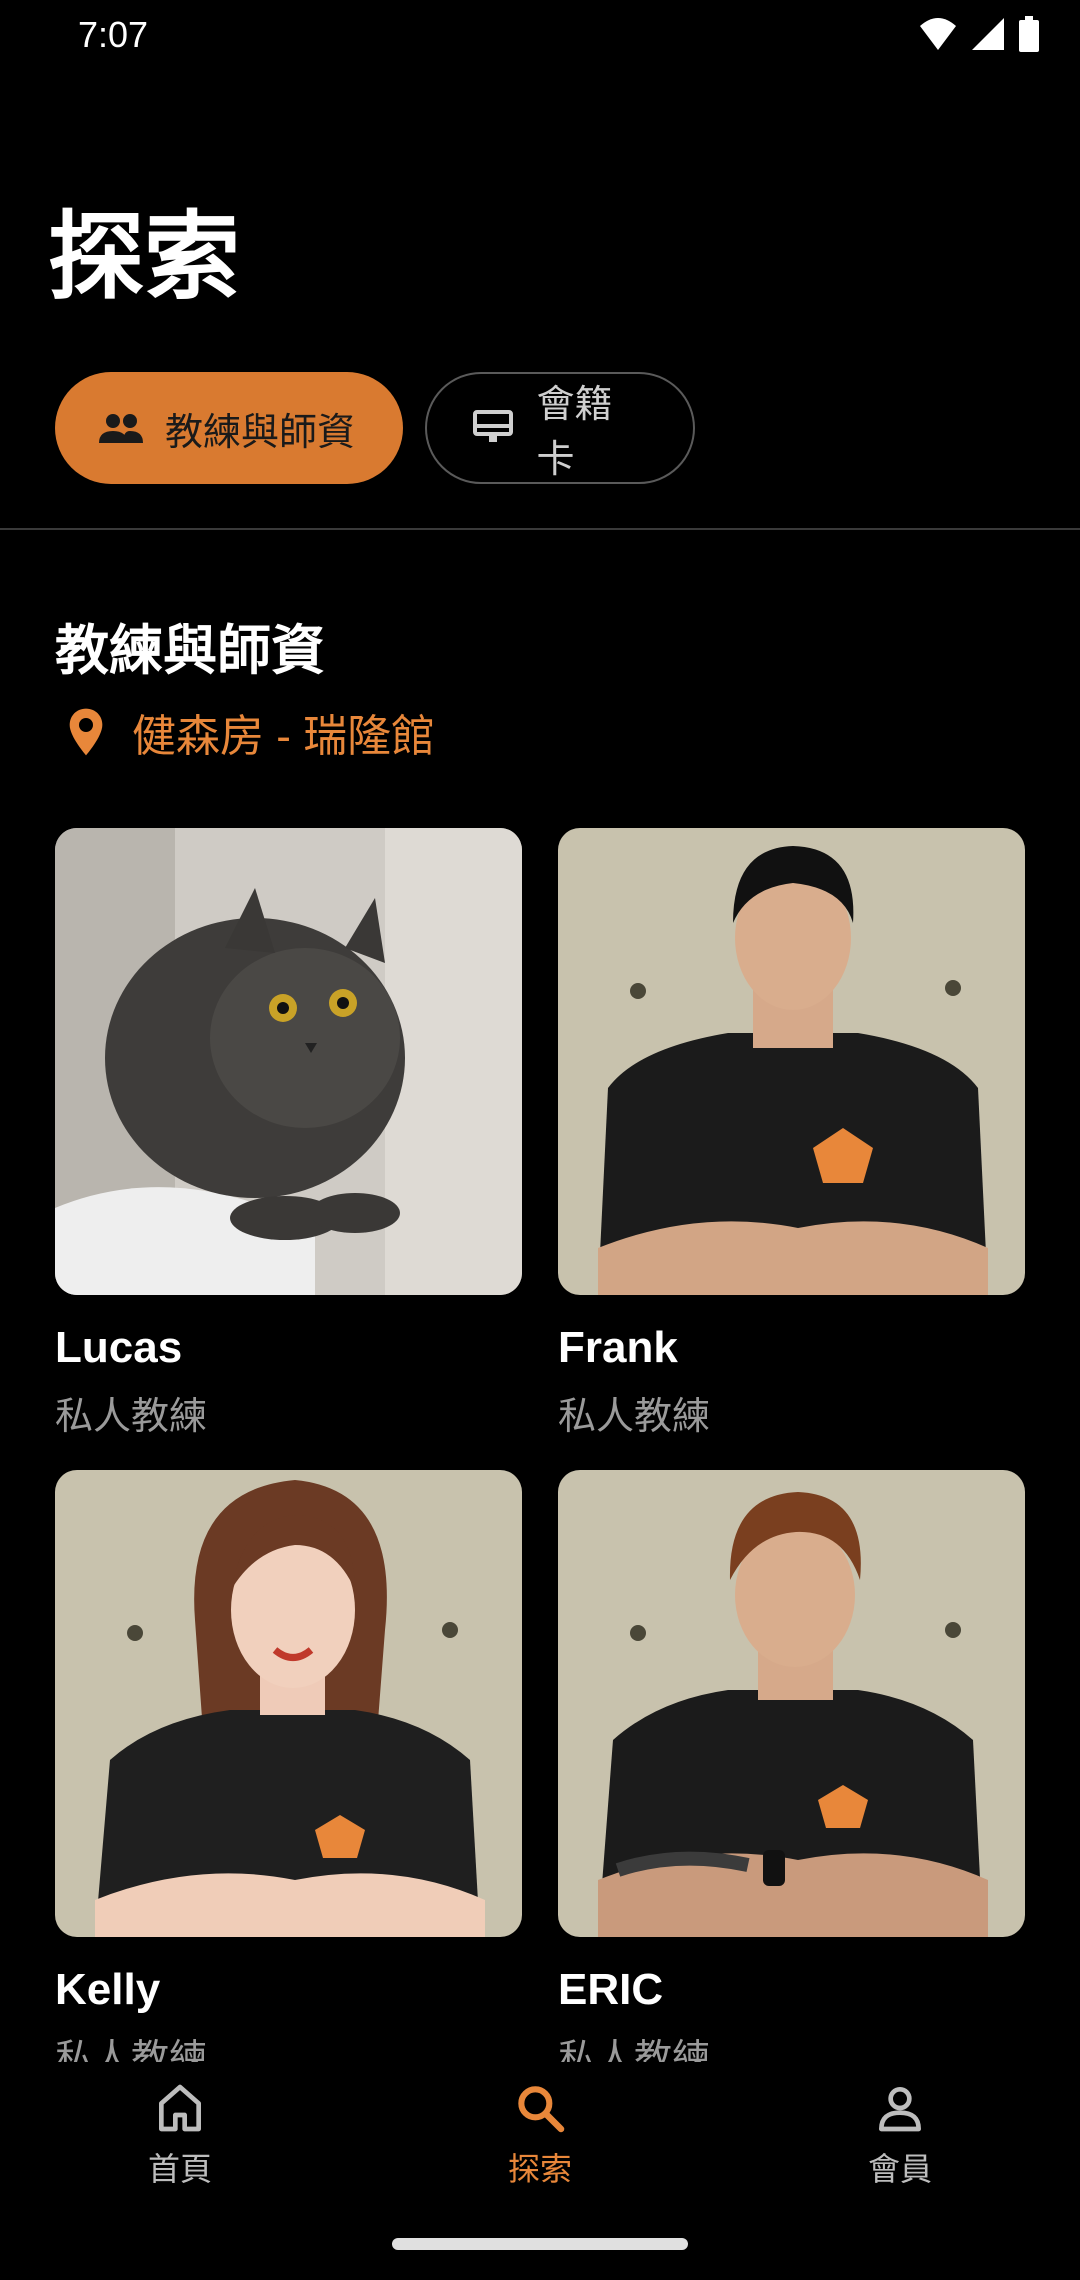 This screenshot has height=2280, width=1080. What do you see at coordinates (1029, 34) in the screenshot?
I see `battery-icon` at bounding box center [1029, 34].